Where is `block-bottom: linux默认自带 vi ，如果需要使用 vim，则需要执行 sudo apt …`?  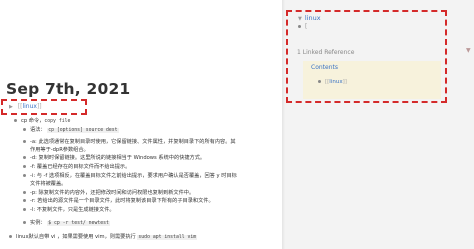
block-bottom: linux默认自带 vi ，如果需要使用 vim，则需要执行 sudo apt … is located at coordinates (103, 237).